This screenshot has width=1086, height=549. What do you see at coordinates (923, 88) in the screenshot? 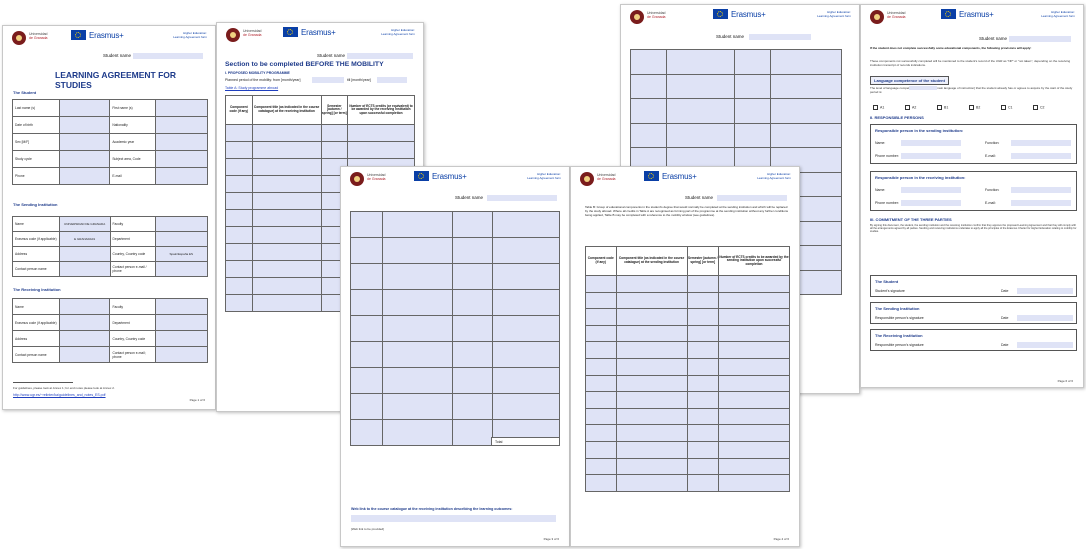
I see `language-field` at bounding box center [923, 88].